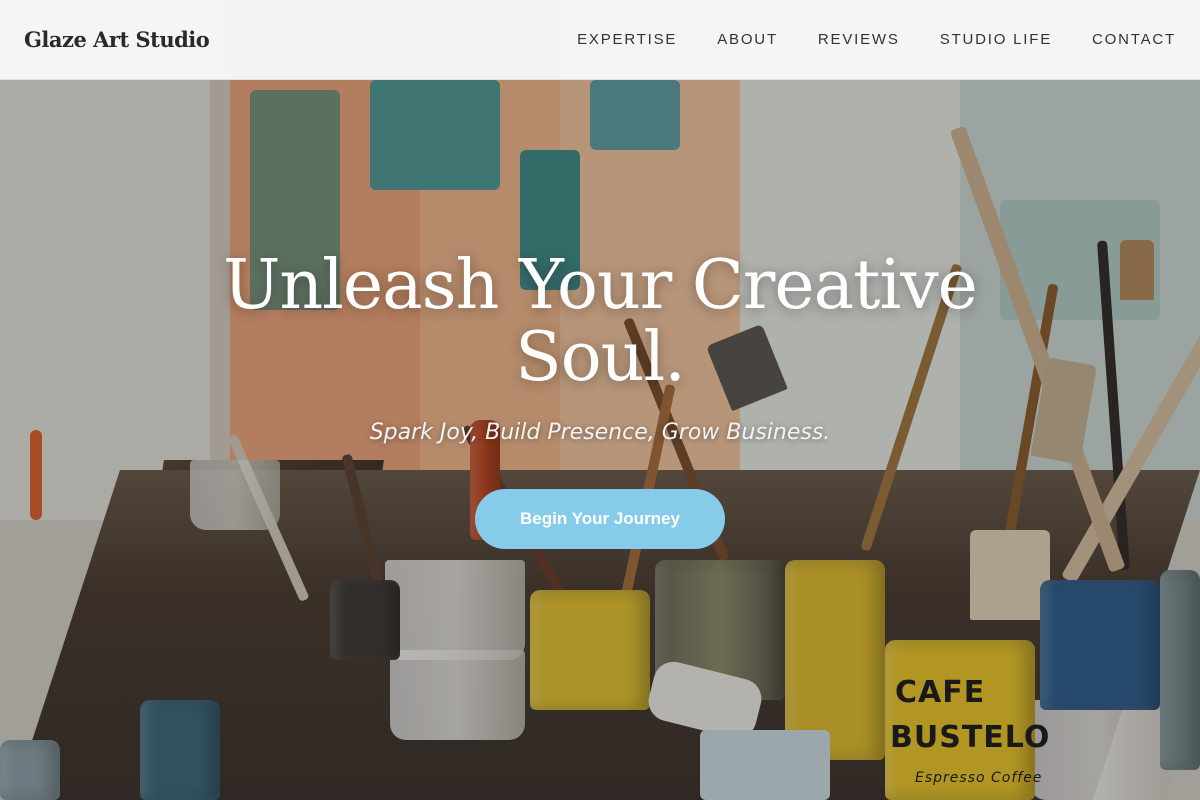 The width and height of the screenshot is (1200, 800). I want to click on begin-journey-button: Begin Your Journey, so click(600, 519).